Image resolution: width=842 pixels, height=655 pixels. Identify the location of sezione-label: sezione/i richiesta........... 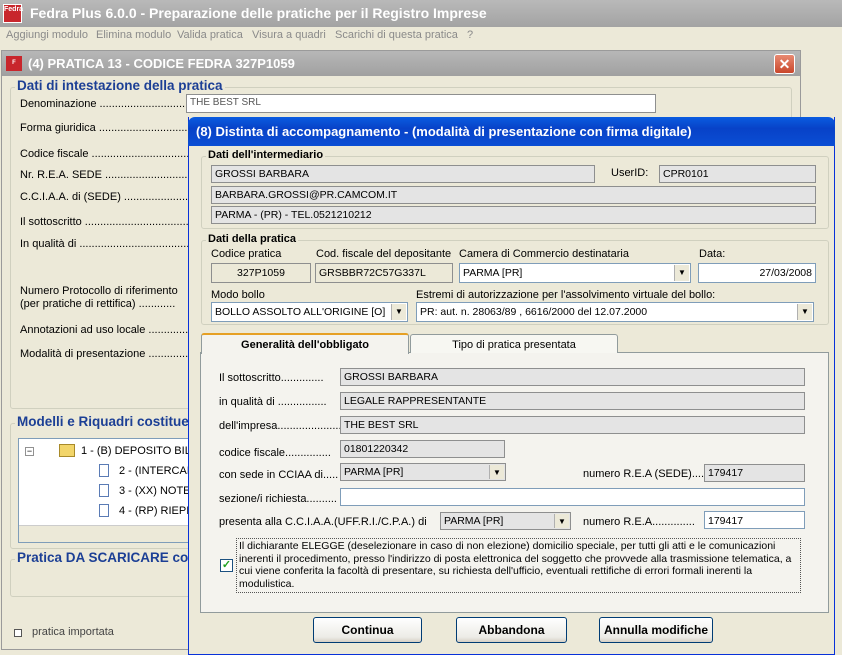
(278, 499).